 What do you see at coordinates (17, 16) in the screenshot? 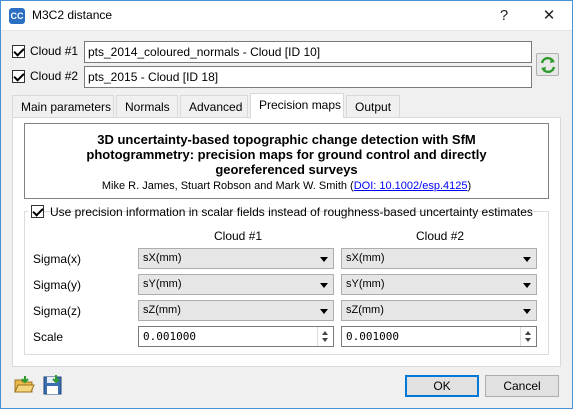
I see `app-logo-icon: CC` at bounding box center [17, 16].